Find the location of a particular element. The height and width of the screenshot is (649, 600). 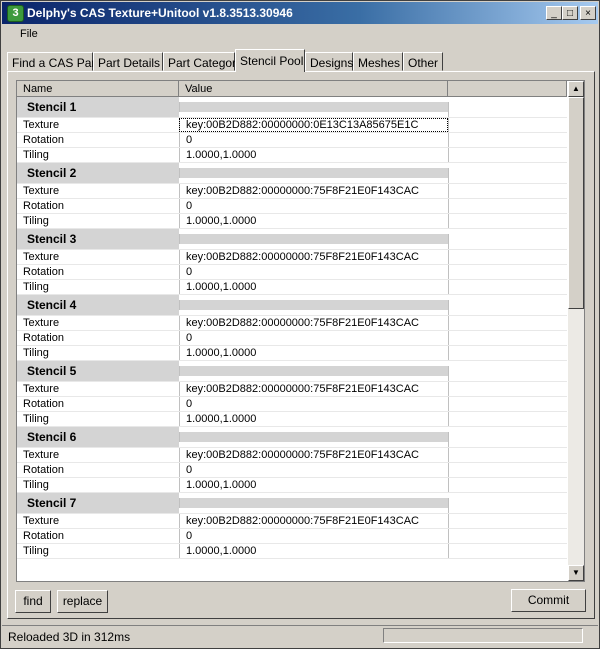

stencil-category-row: Stencil 7 is located at coordinates (292, 503).